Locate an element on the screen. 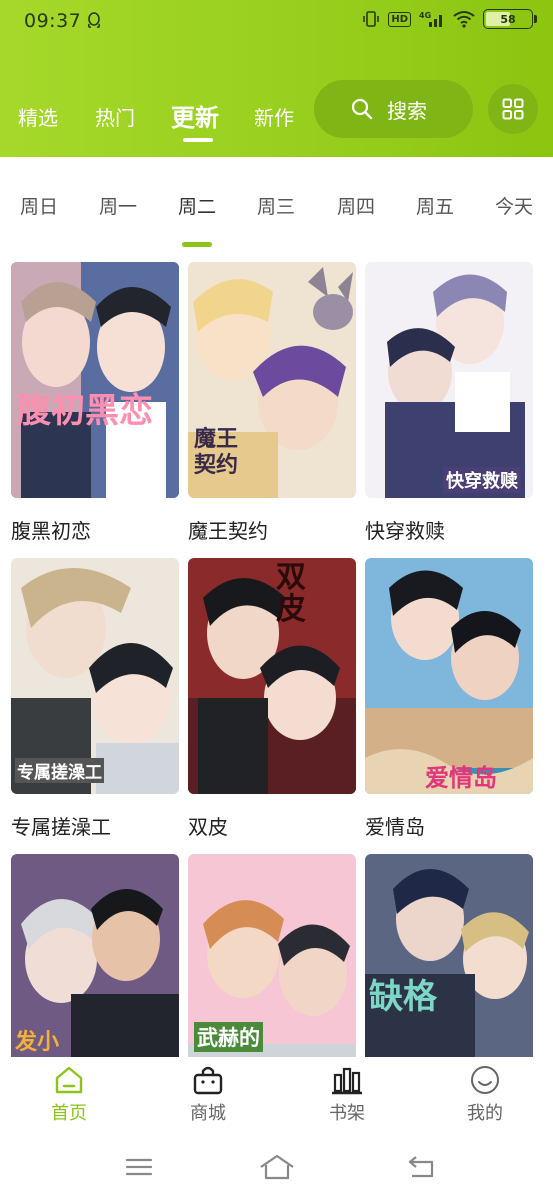 This screenshot has width=553, height=1200. cover-text: 专属搓澡工 is located at coordinates (59, 770).